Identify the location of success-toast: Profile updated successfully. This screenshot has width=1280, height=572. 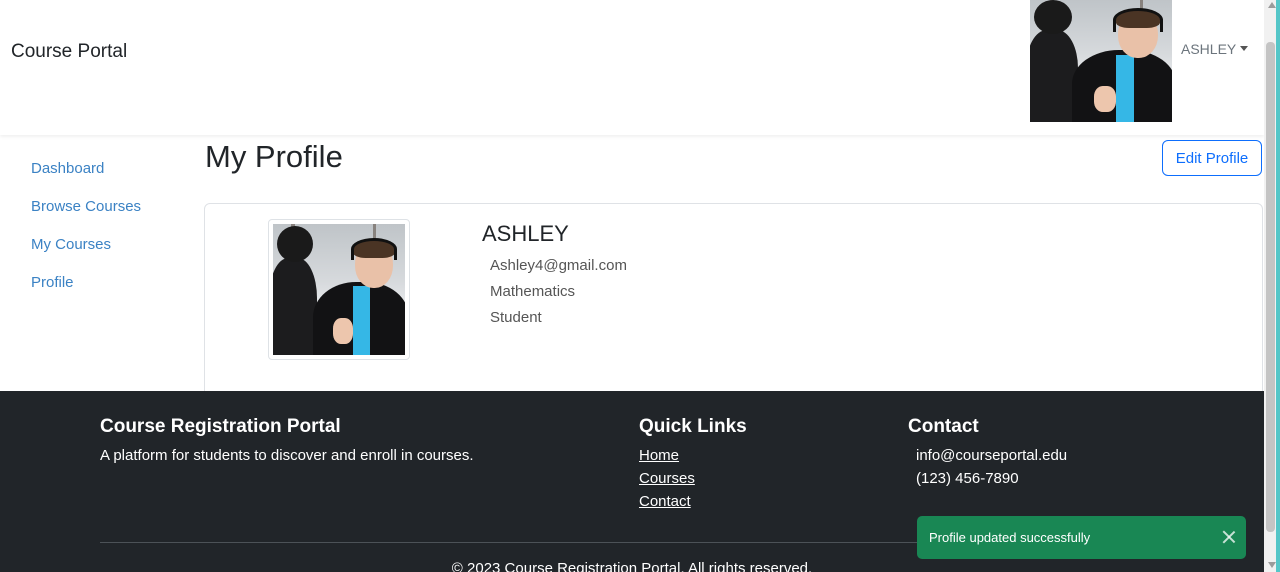
(1081, 537).